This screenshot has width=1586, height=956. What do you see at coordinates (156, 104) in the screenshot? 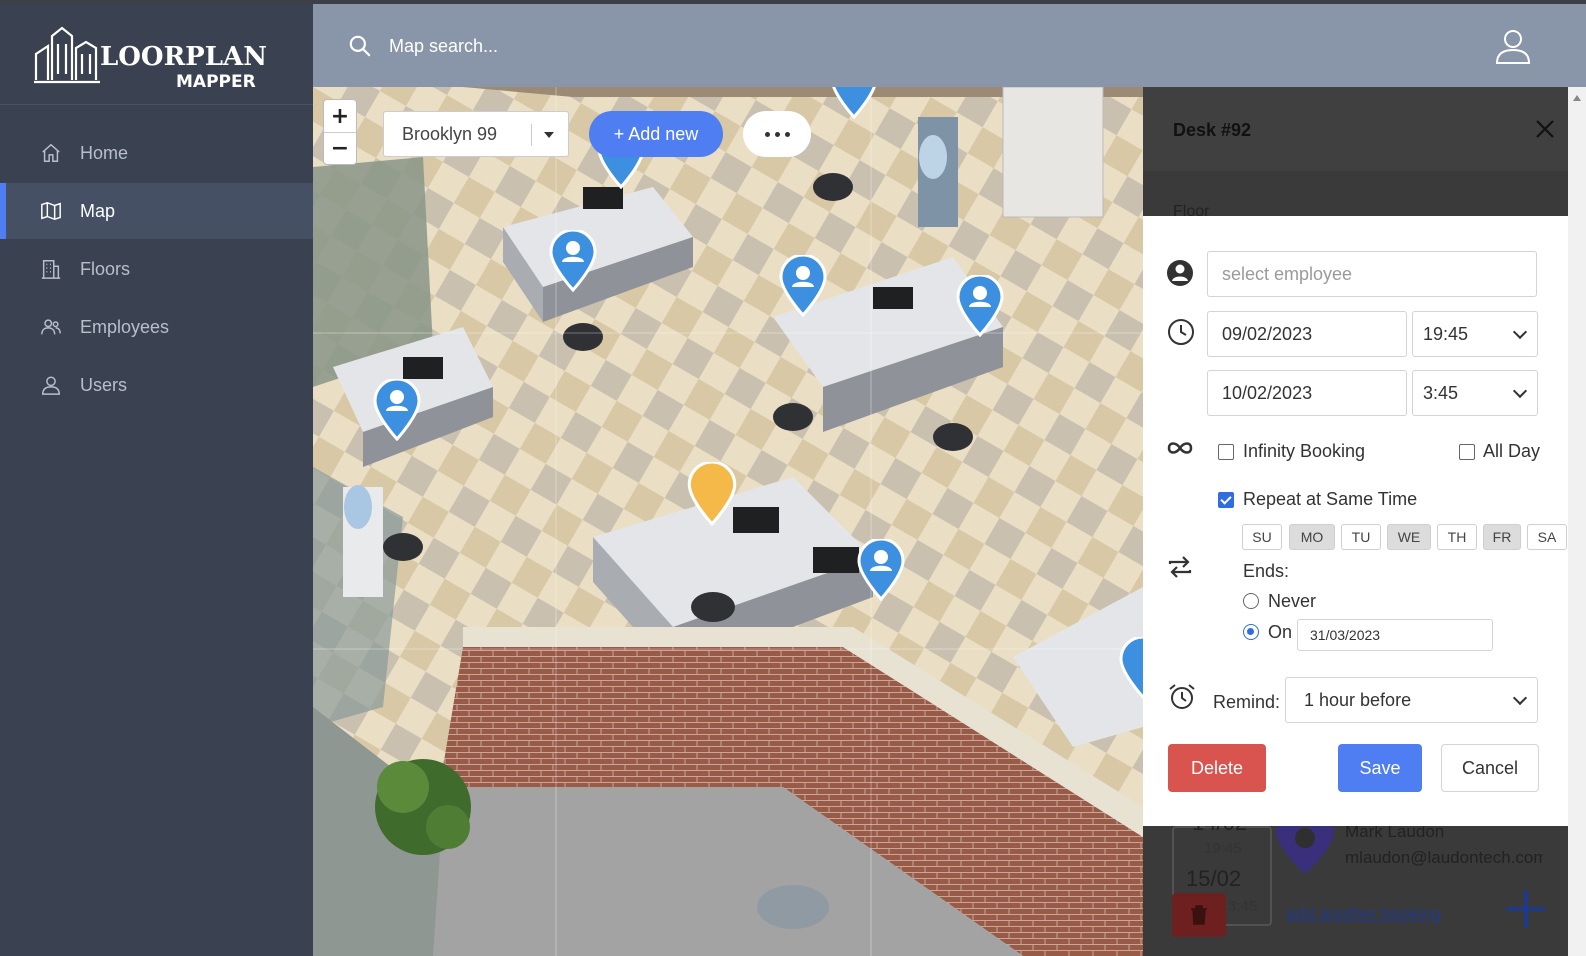
I see `sidebar-divider` at bounding box center [156, 104].